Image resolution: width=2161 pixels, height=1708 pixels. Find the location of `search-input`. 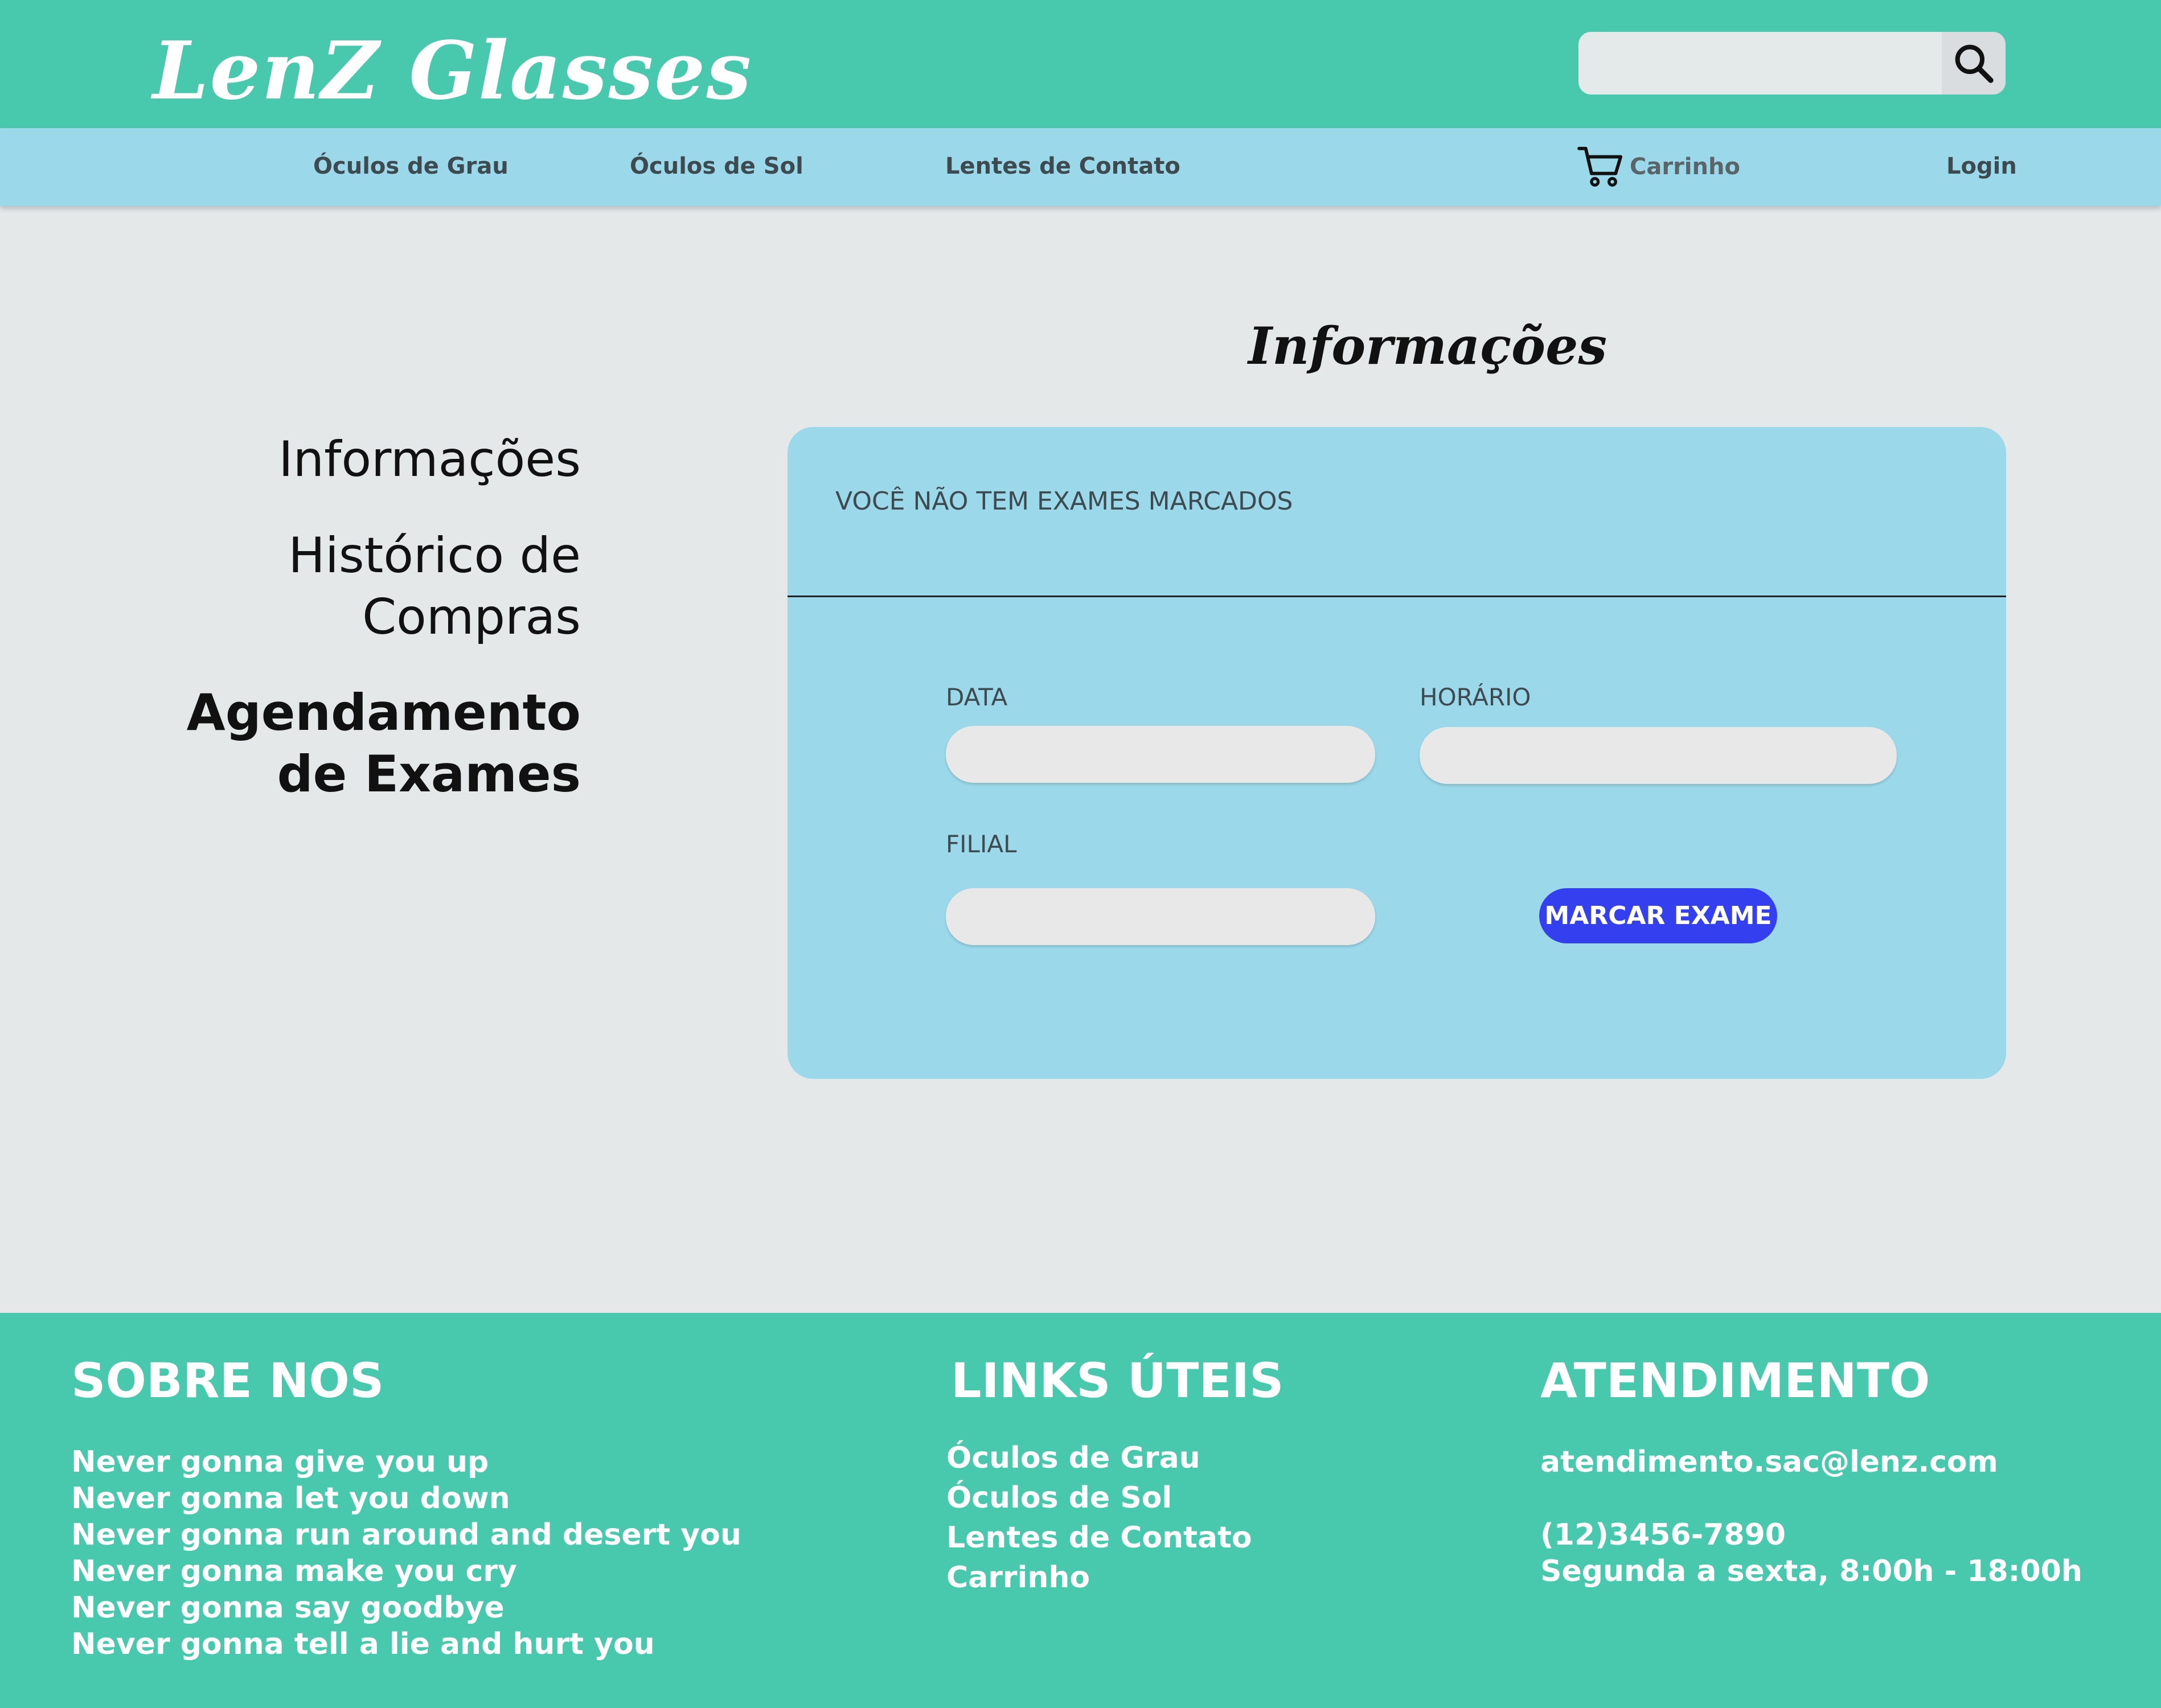

search-input is located at coordinates (1760, 63).